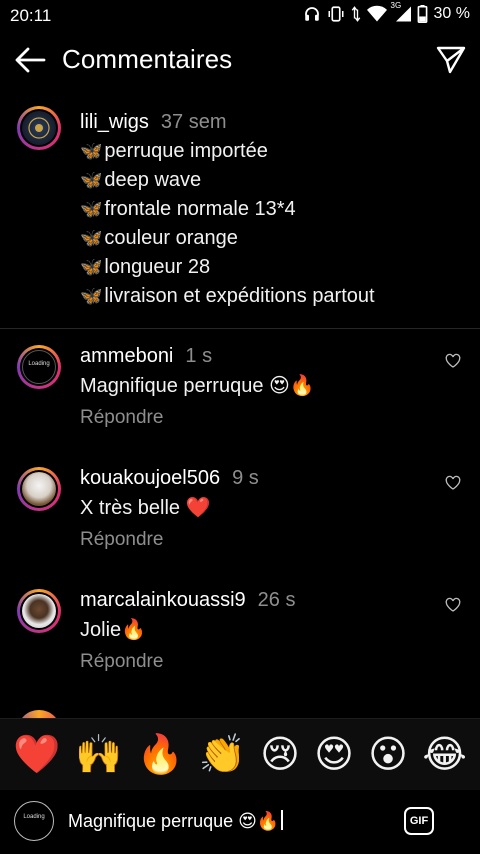  Describe the element at coordinates (141, 180) in the screenshot. I see `caption-line: 🦋 deep wave` at that location.